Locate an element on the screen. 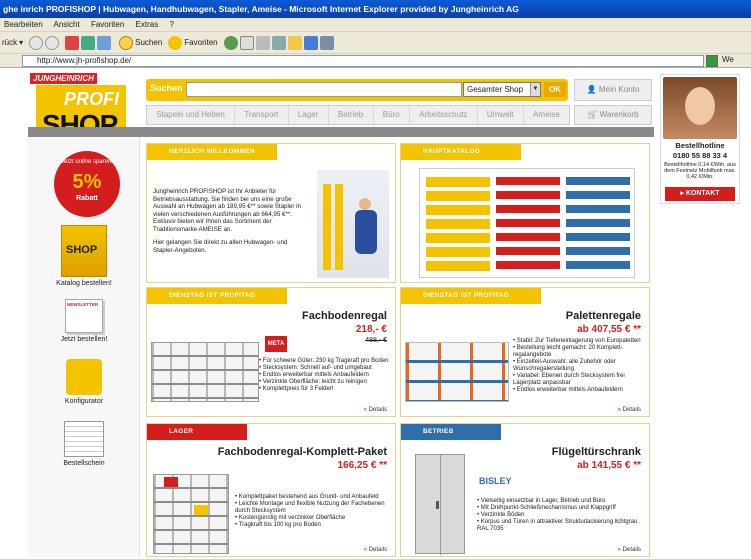 Image resolution: width=751 pixels, height=559 pixels. catalog-preview-image is located at coordinates (527, 223).